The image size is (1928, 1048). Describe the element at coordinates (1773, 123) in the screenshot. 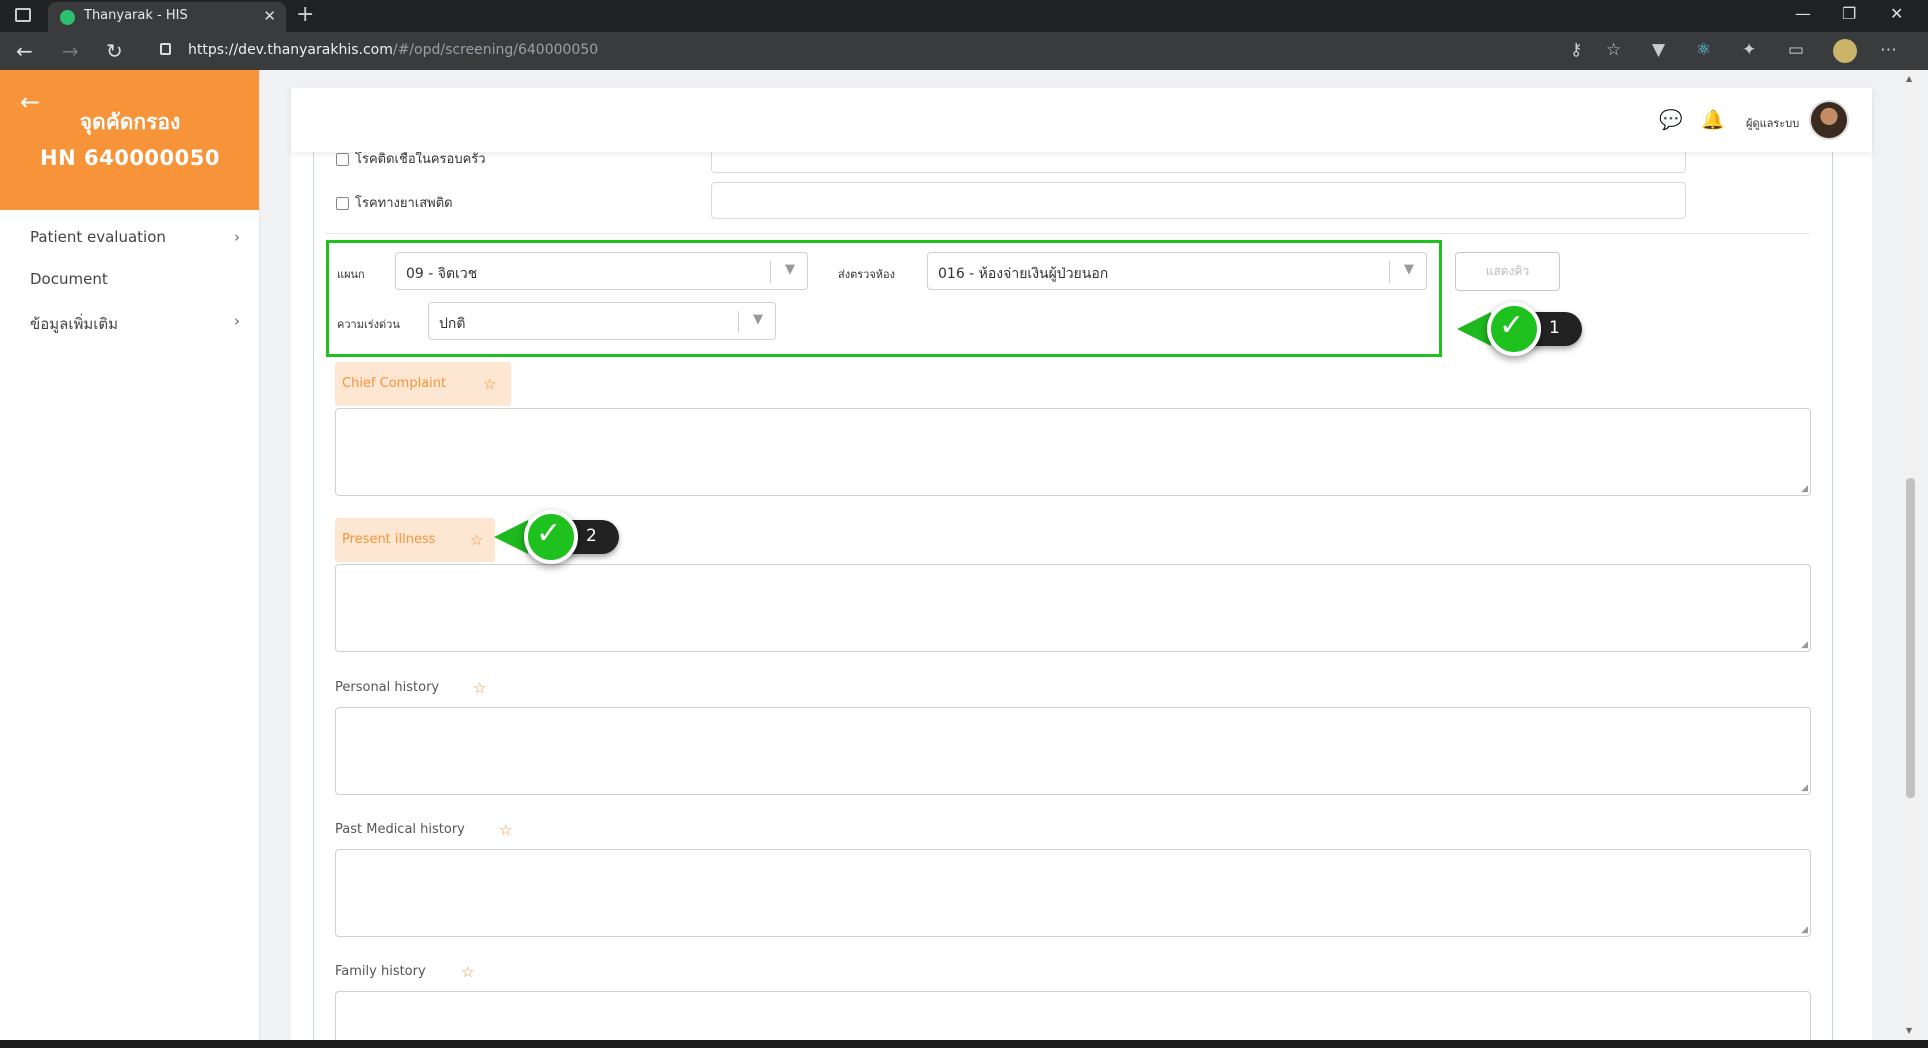

I see `user-name: ผู้ดูแลระบบ` at that location.